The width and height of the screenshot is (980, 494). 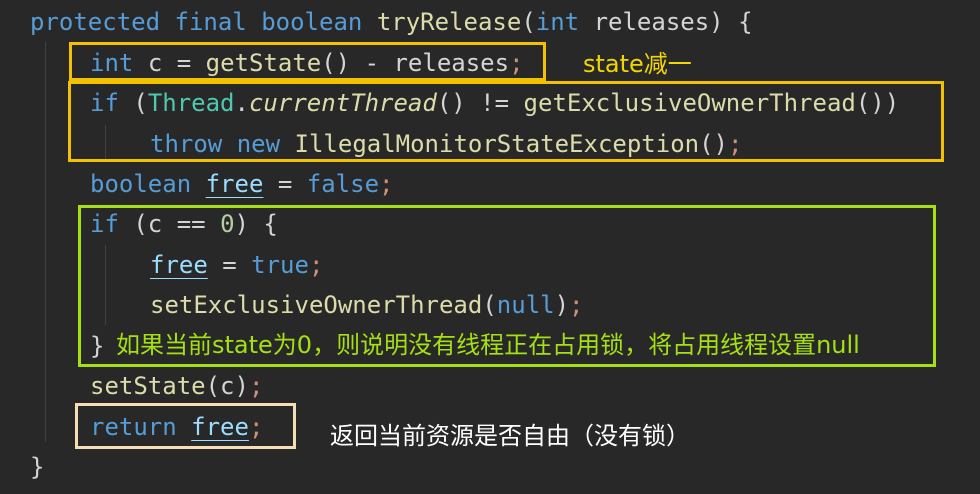 What do you see at coordinates (148, 386) in the screenshot?
I see `call-setstate: setState` at bounding box center [148, 386].